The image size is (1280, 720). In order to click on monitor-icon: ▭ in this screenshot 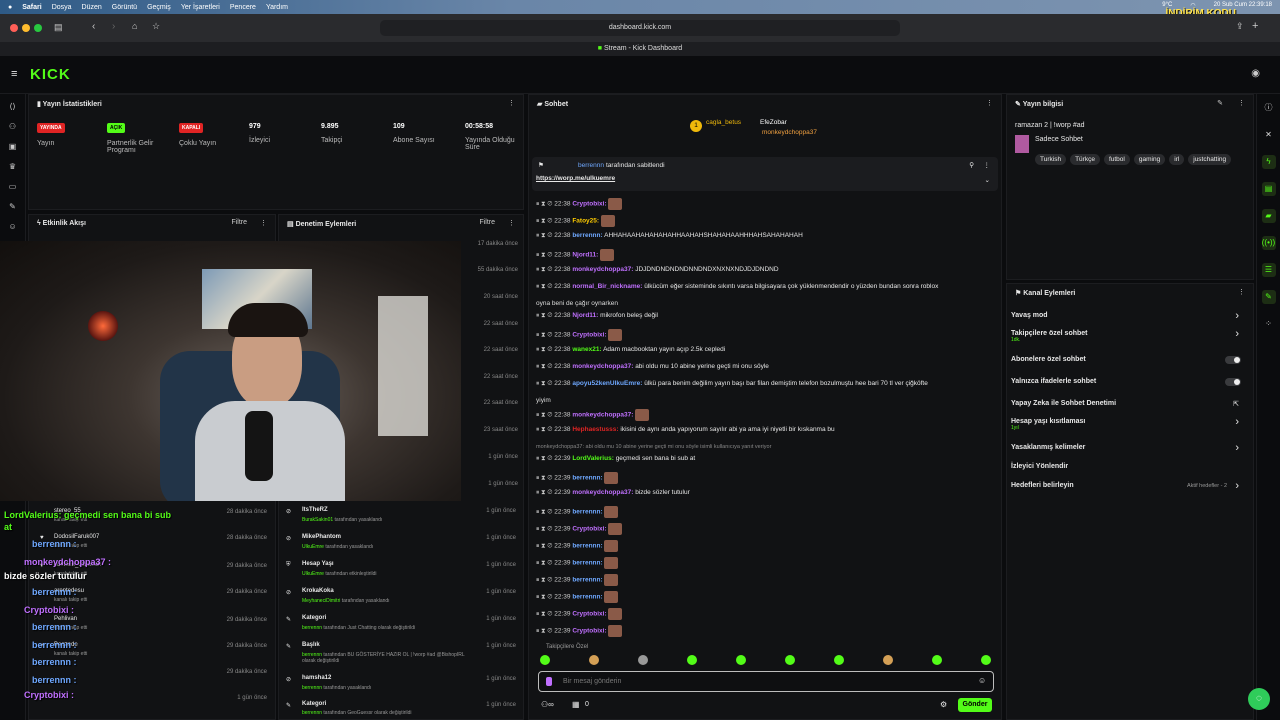, I will do `click(13, 186)`.